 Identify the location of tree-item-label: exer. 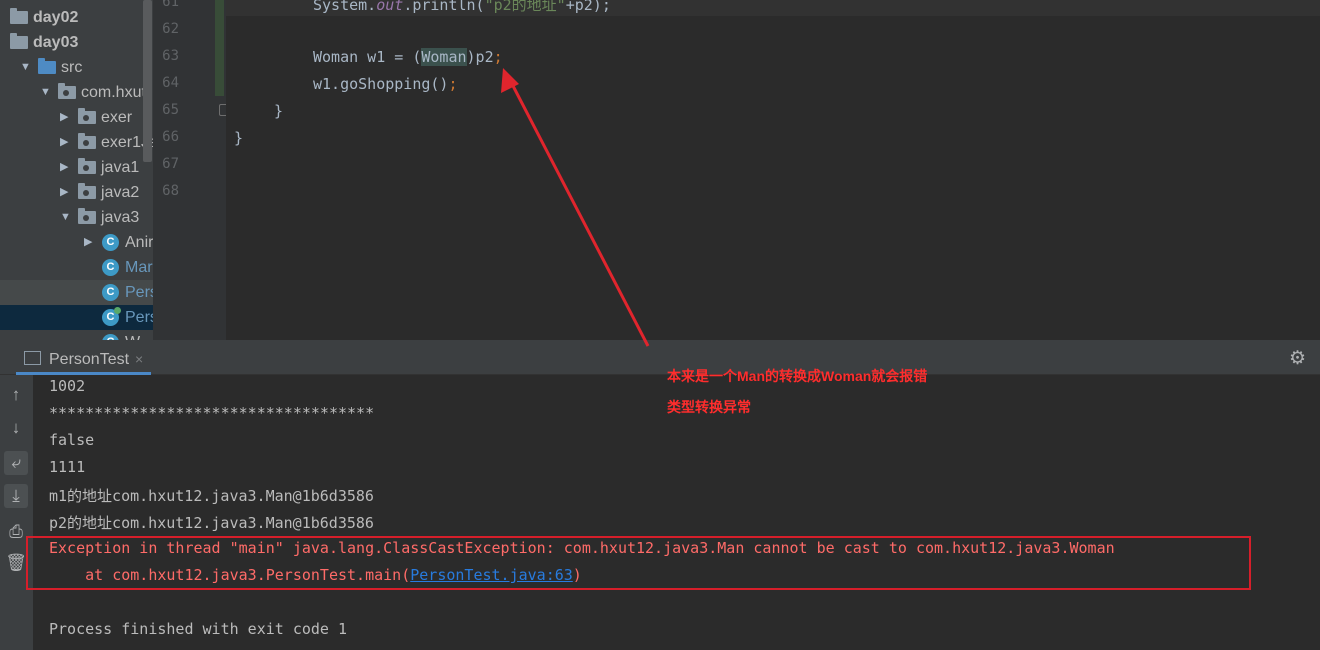
(117, 117).